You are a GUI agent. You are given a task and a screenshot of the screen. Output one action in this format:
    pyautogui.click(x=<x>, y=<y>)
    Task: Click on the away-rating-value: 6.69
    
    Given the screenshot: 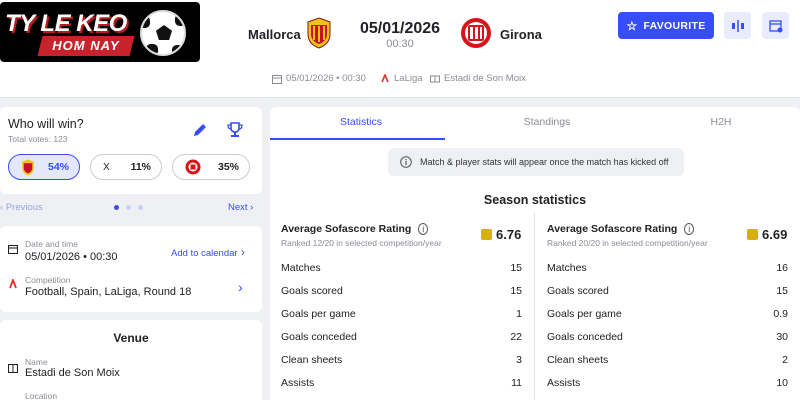 What is the action you would take?
    pyautogui.click(x=767, y=234)
    